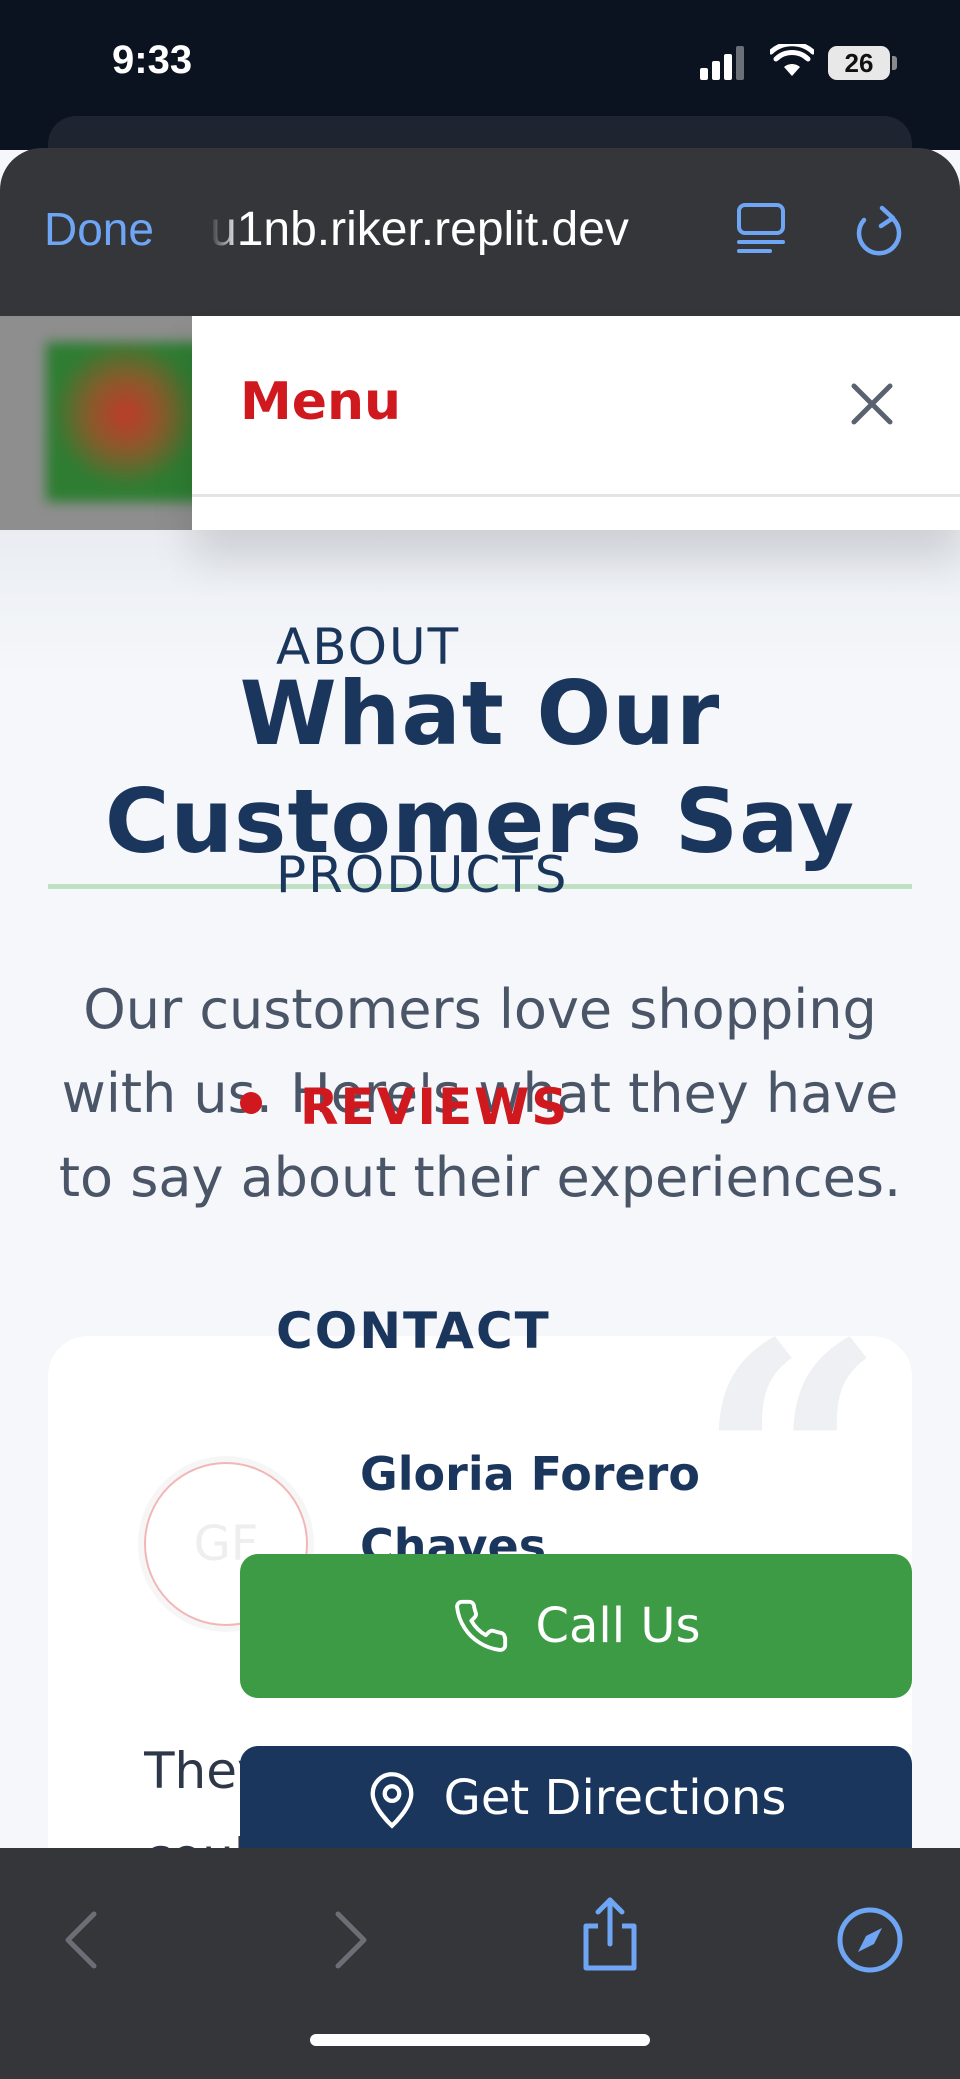 The height and width of the screenshot is (2079, 960). I want to click on forward-icon, so click(350, 1940).